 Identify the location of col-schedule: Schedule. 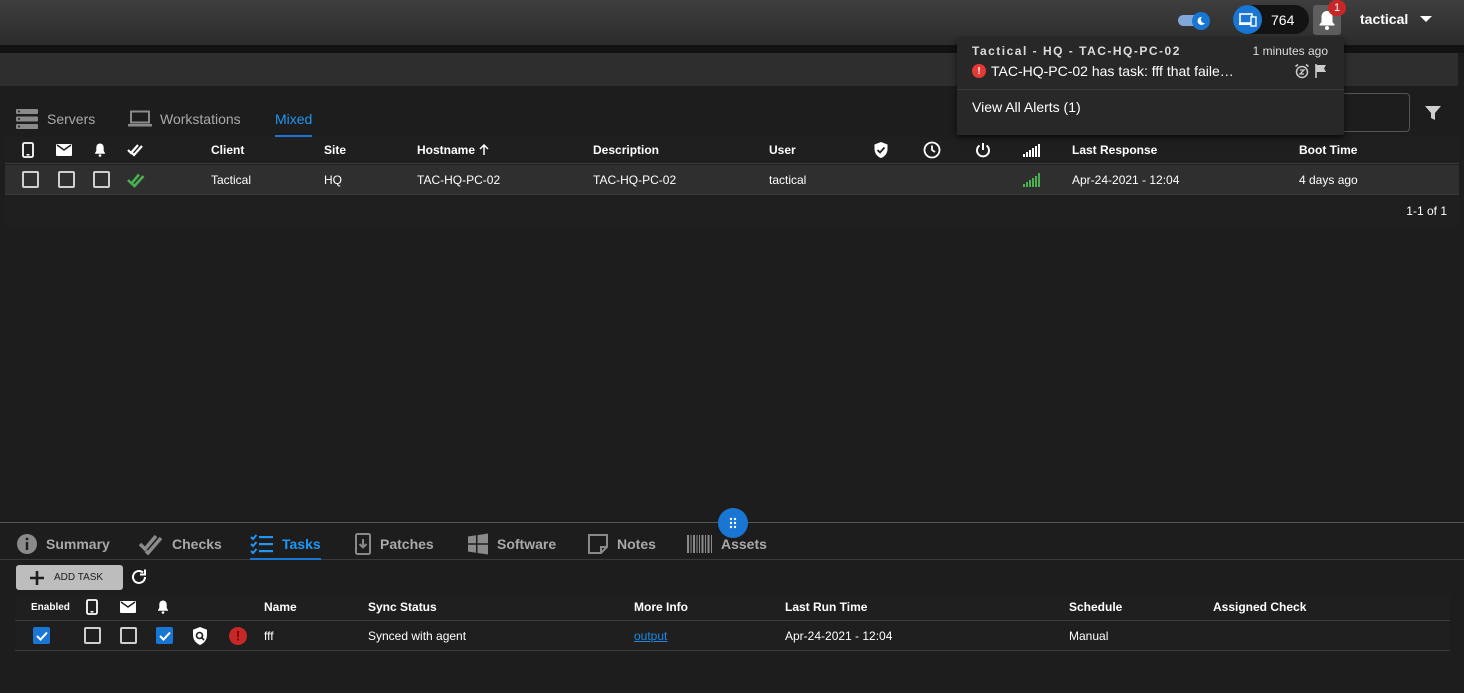
(1095, 607).